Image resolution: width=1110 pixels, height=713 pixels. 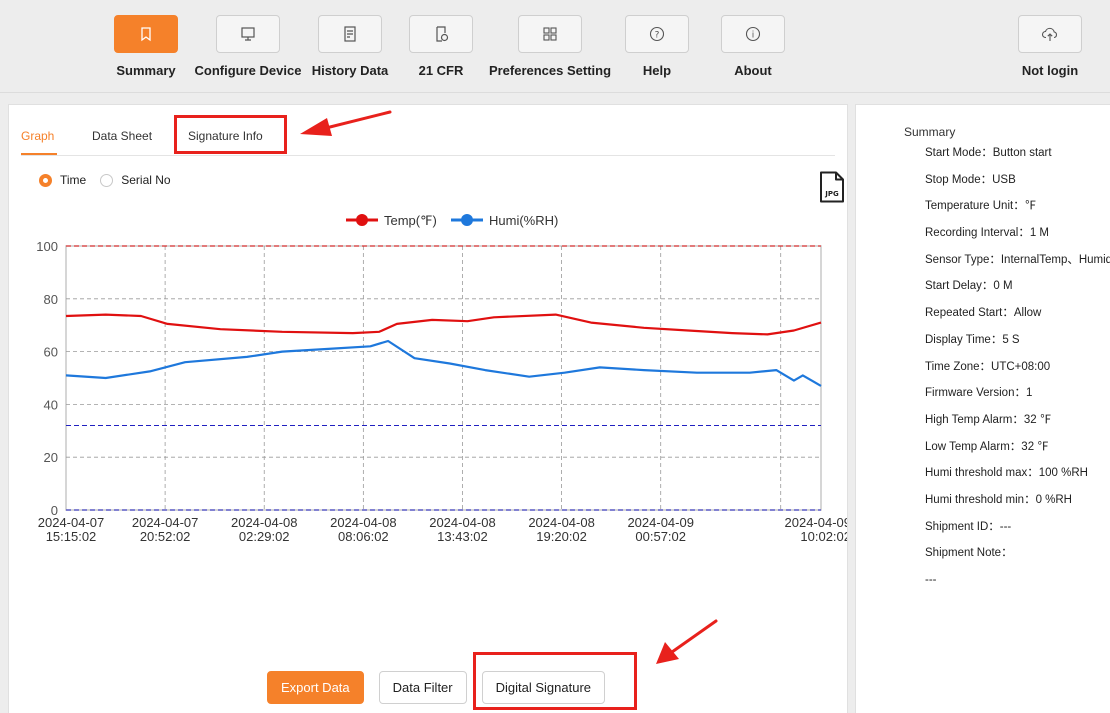 What do you see at coordinates (543, 687) in the screenshot?
I see `digital-signature-button: Digital Signature` at bounding box center [543, 687].